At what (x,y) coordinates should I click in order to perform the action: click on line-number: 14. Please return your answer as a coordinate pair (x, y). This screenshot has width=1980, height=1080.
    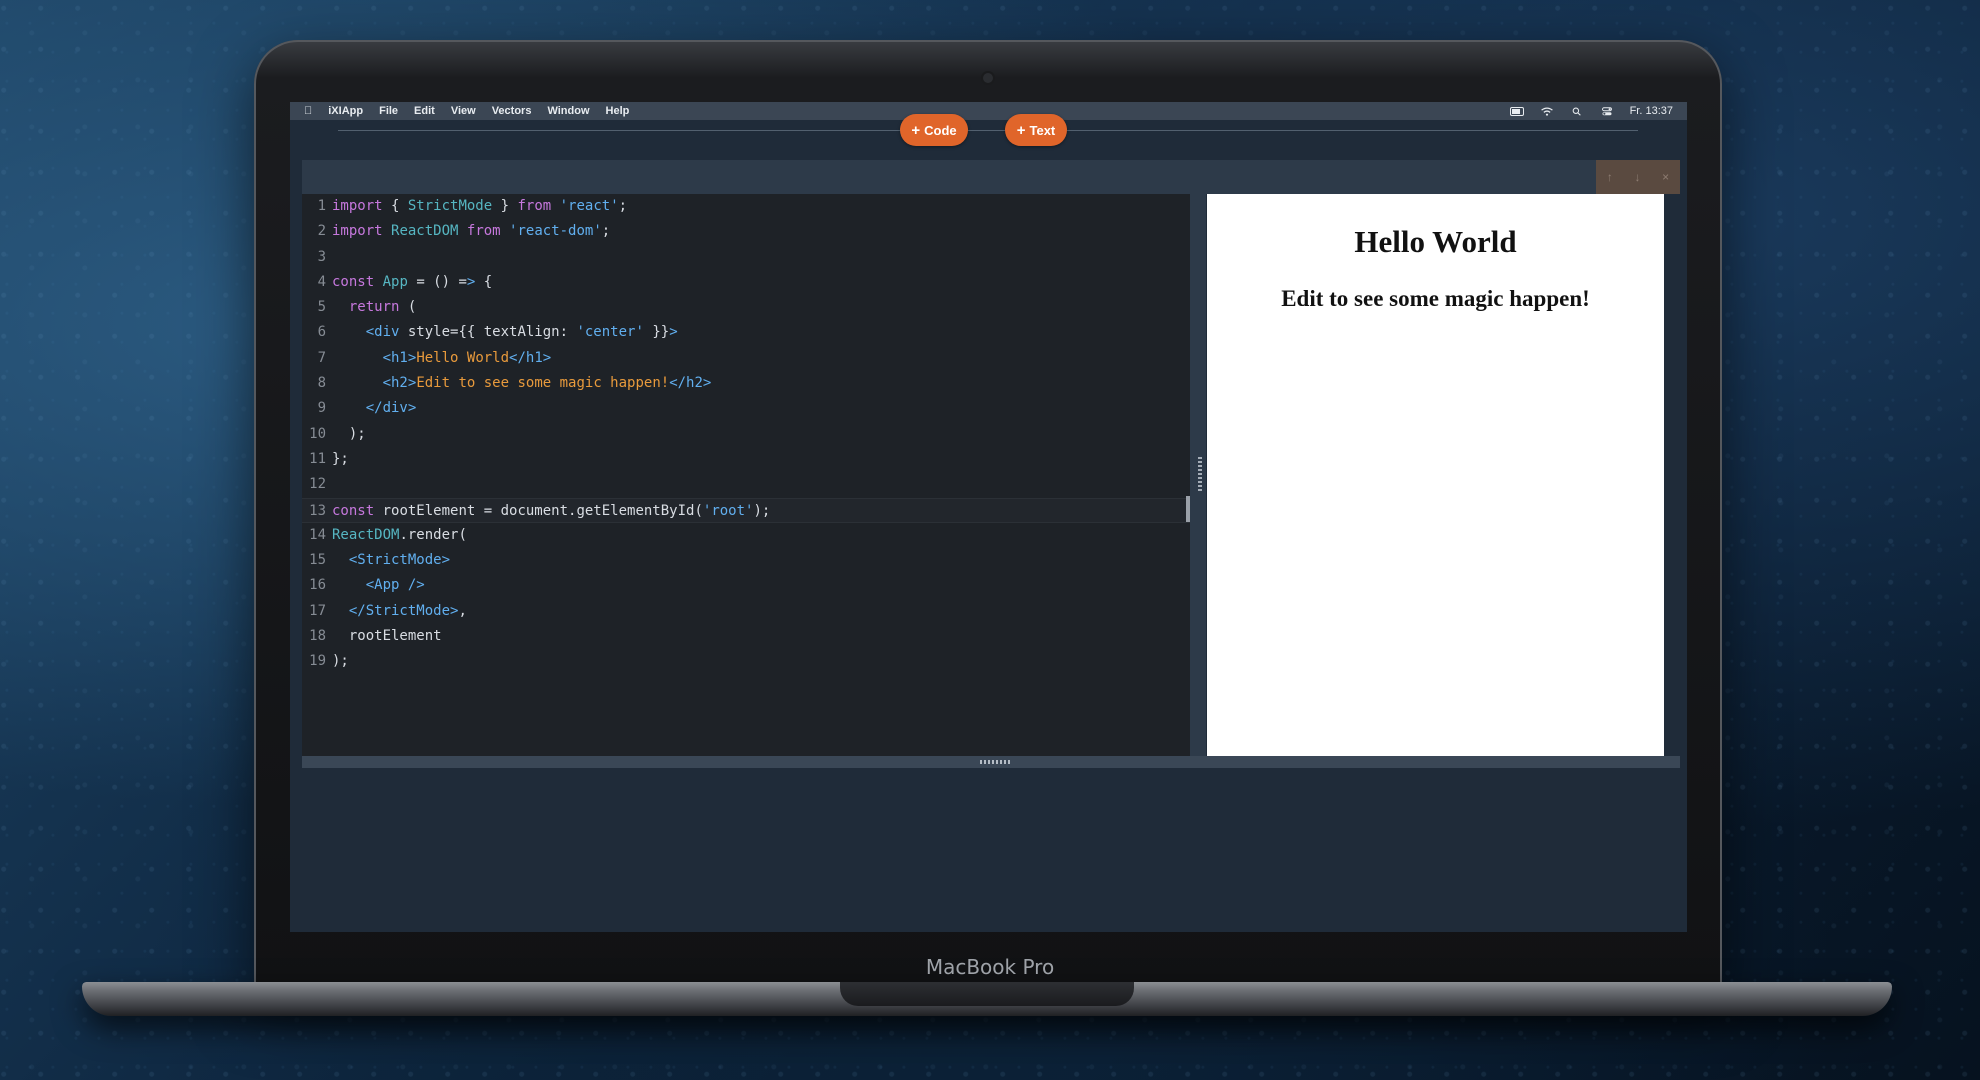
    Looking at the image, I should click on (317, 534).